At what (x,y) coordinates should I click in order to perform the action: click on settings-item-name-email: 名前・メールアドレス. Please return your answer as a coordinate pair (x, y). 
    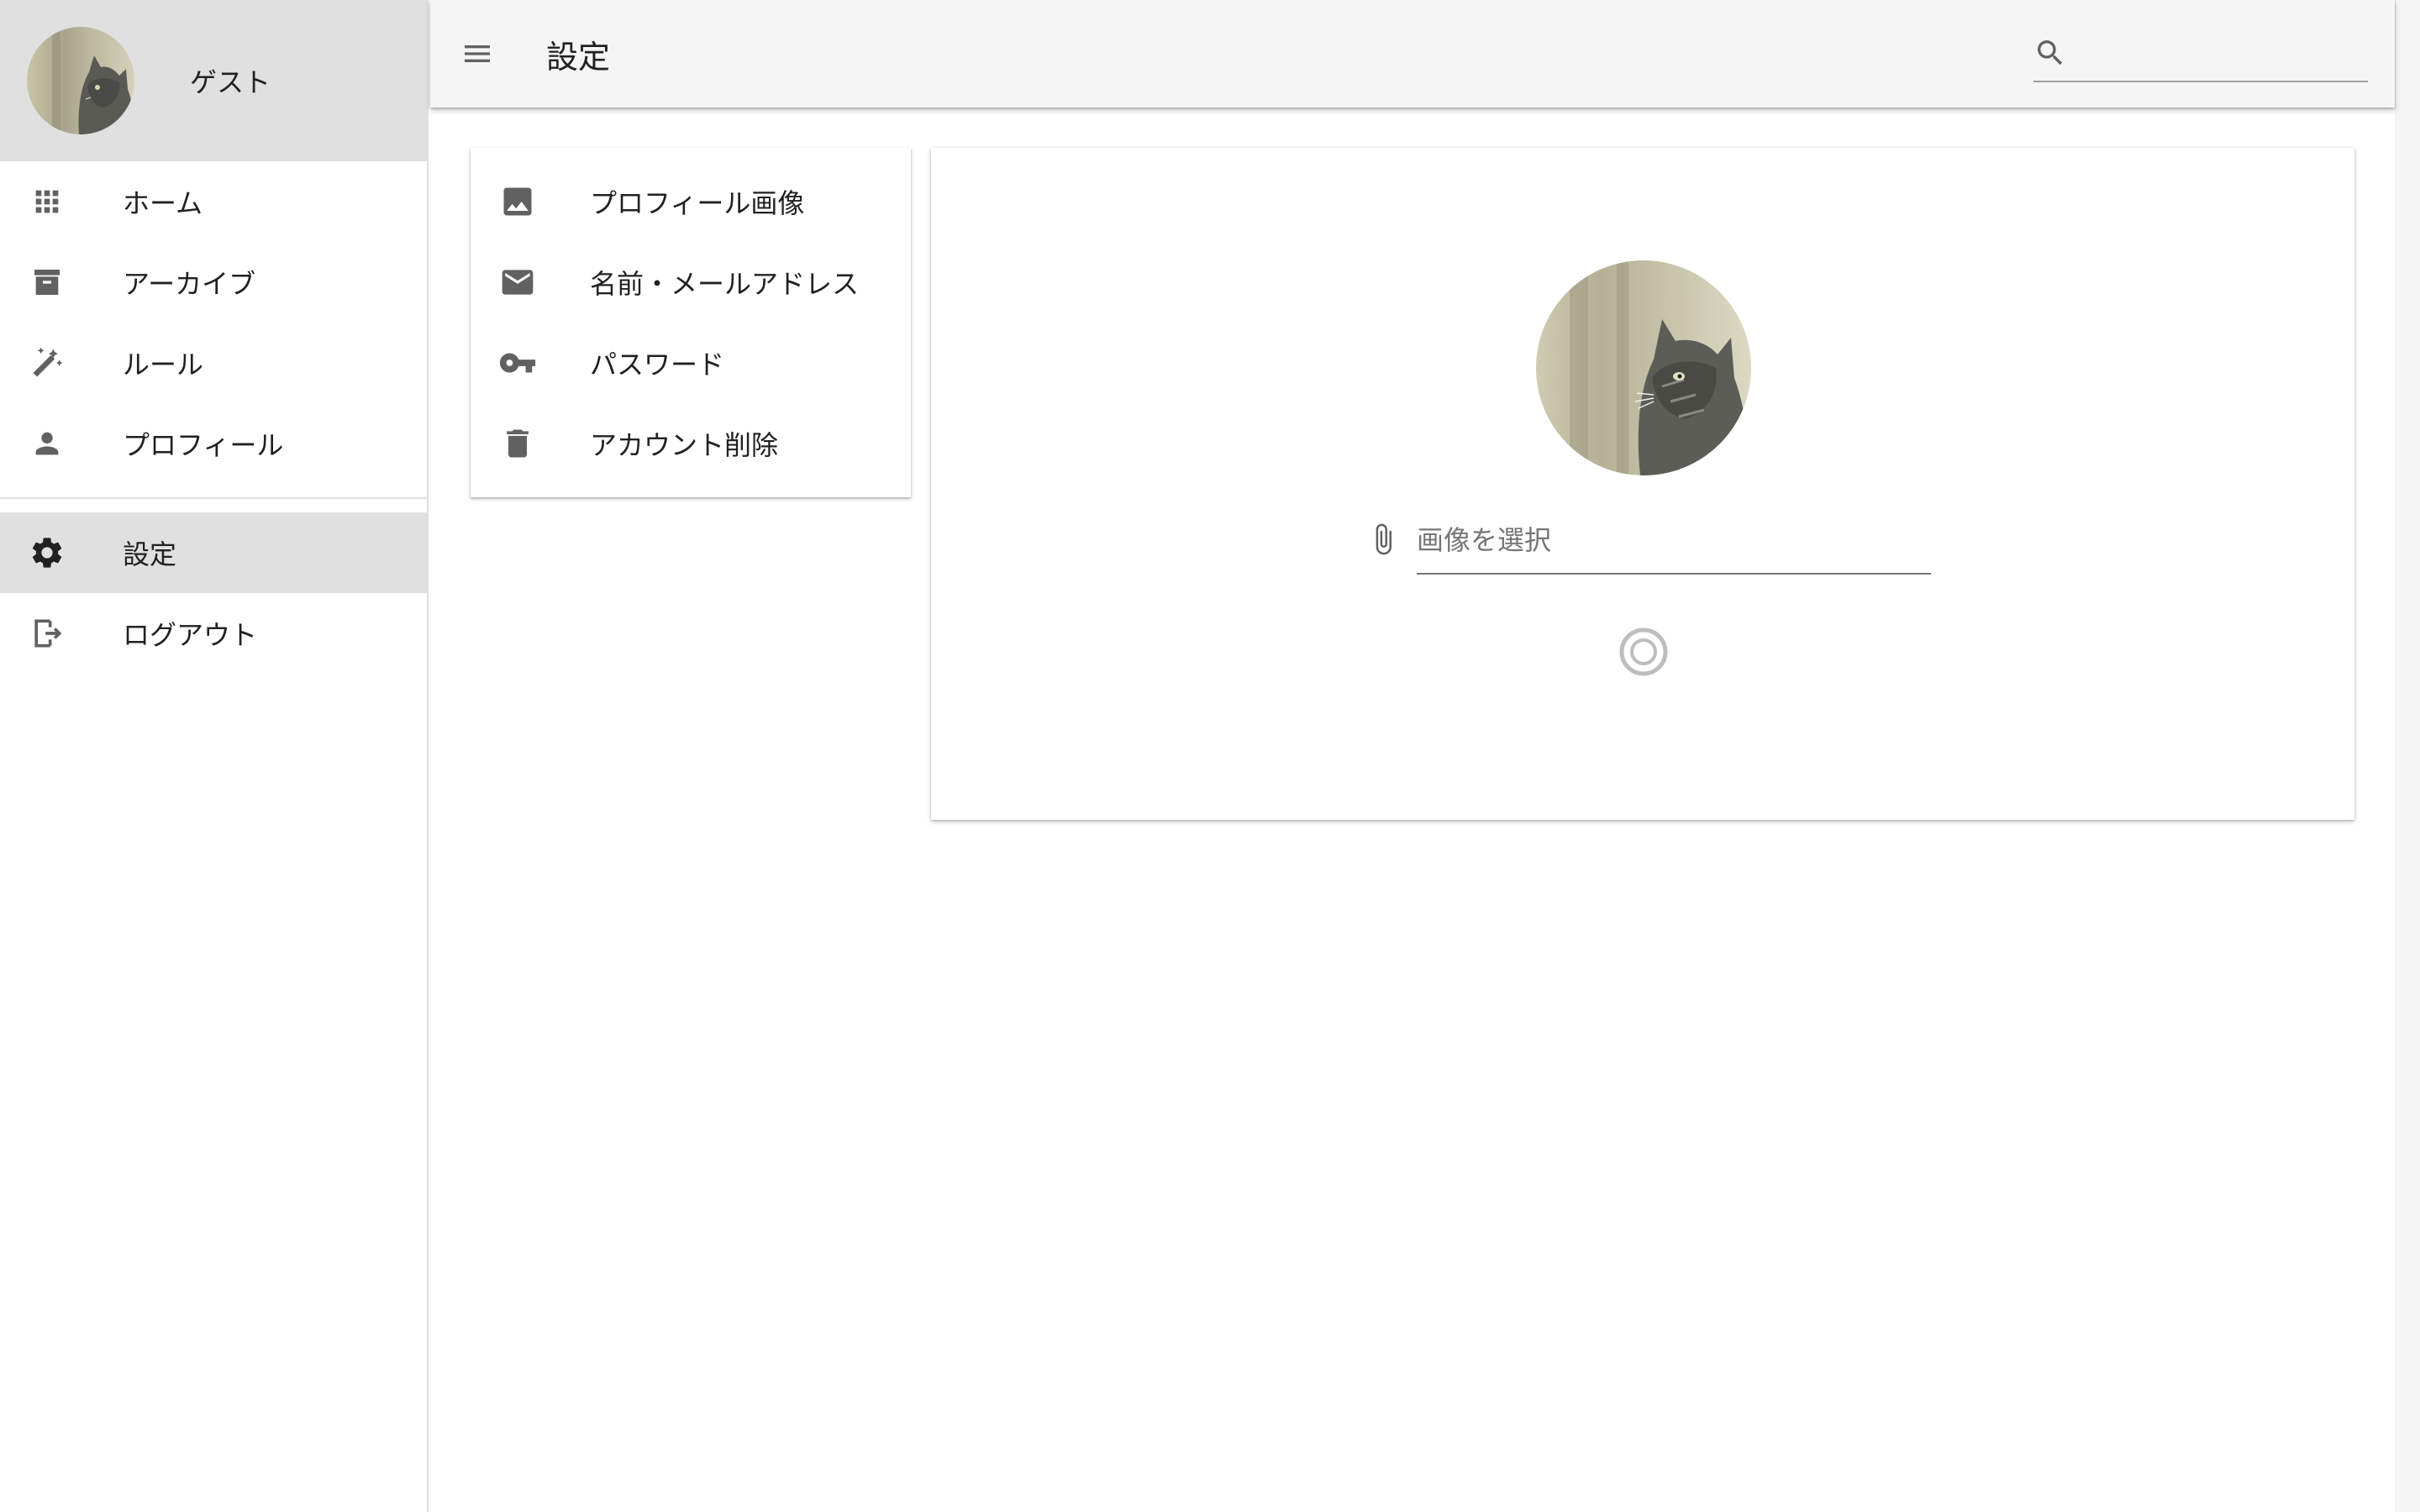
    Looking at the image, I should click on (691, 282).